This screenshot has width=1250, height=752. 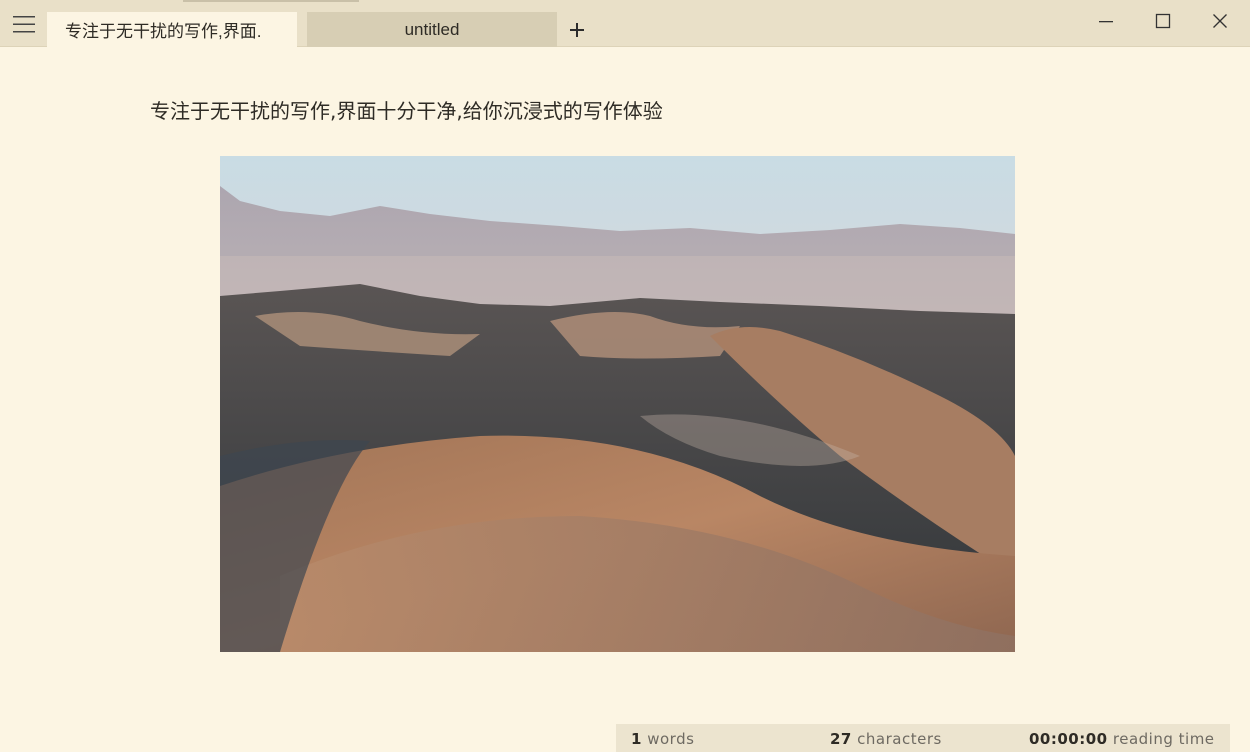 I want to click on hamburger-icon, so click(x=24, y=24).